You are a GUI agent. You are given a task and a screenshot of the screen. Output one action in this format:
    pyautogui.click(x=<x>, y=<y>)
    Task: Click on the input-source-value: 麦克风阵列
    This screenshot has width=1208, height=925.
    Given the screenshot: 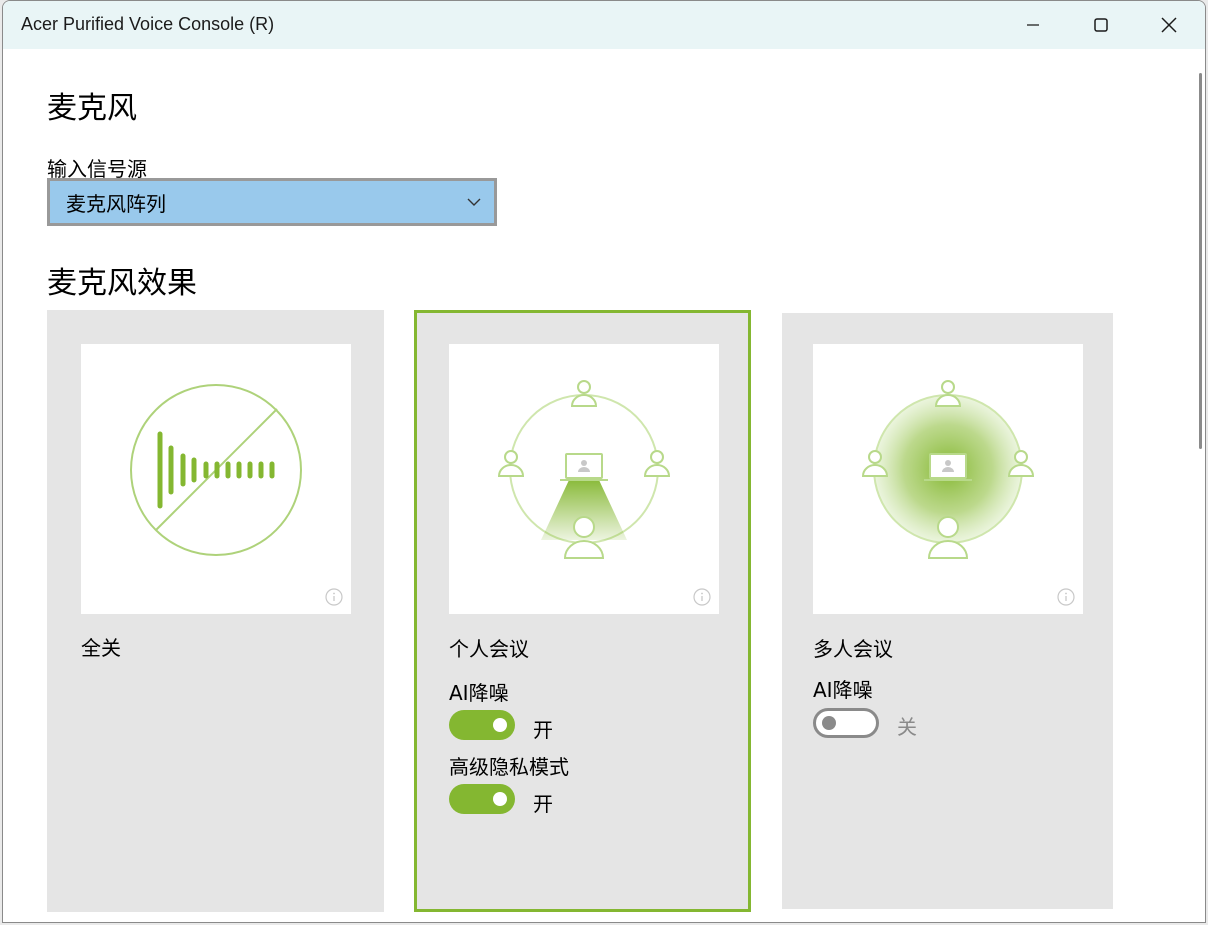 What is the action you would take?
    pyautogui.click(x=116, y=203)
    